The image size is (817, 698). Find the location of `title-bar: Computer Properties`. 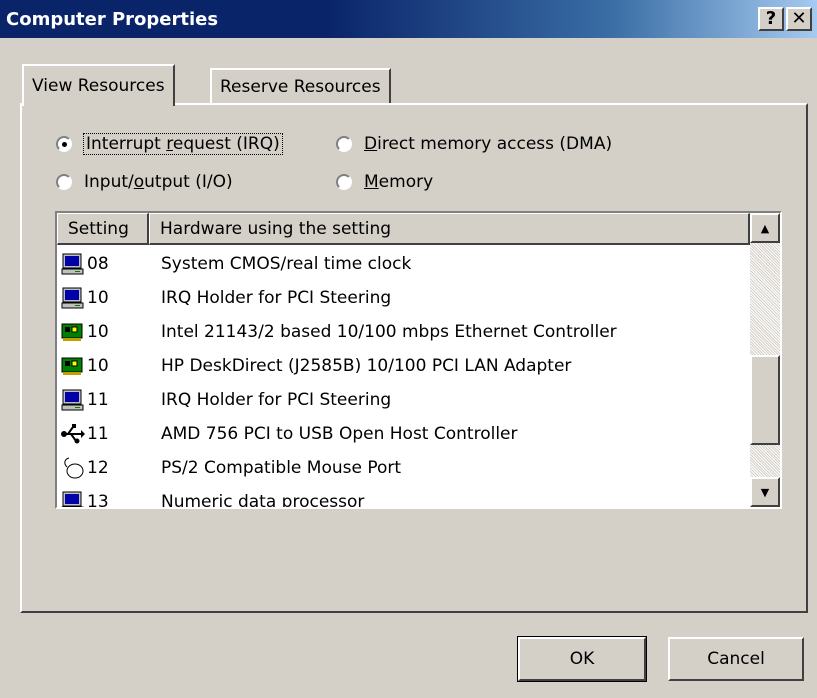

title-bar: Computer Properties is located at coordinates (408, 19).